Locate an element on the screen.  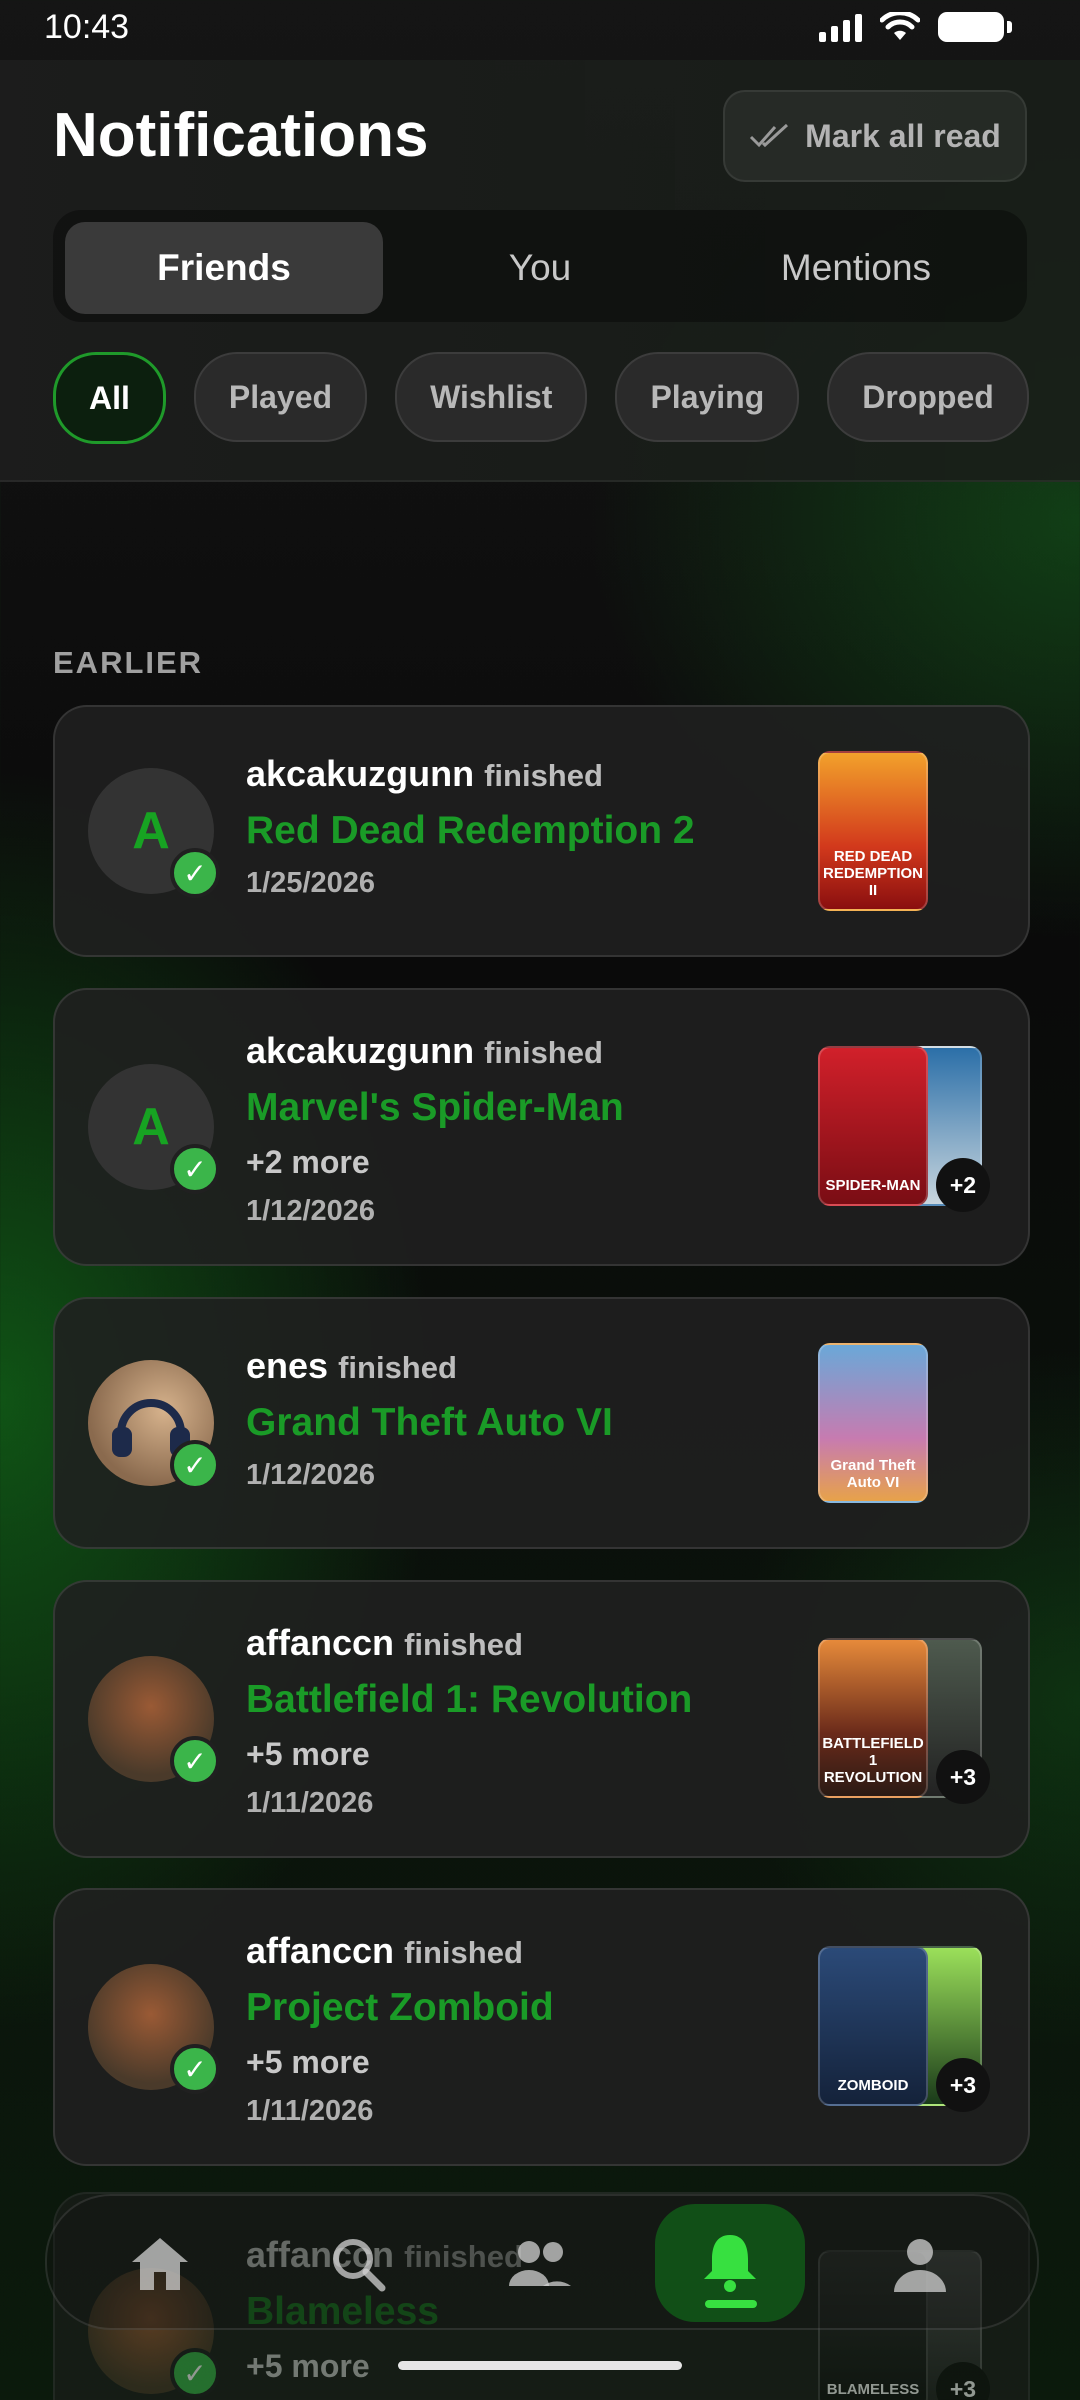
filter-chips: All Played Wishlist Playing Dropped is located at coordinates (541, 398).